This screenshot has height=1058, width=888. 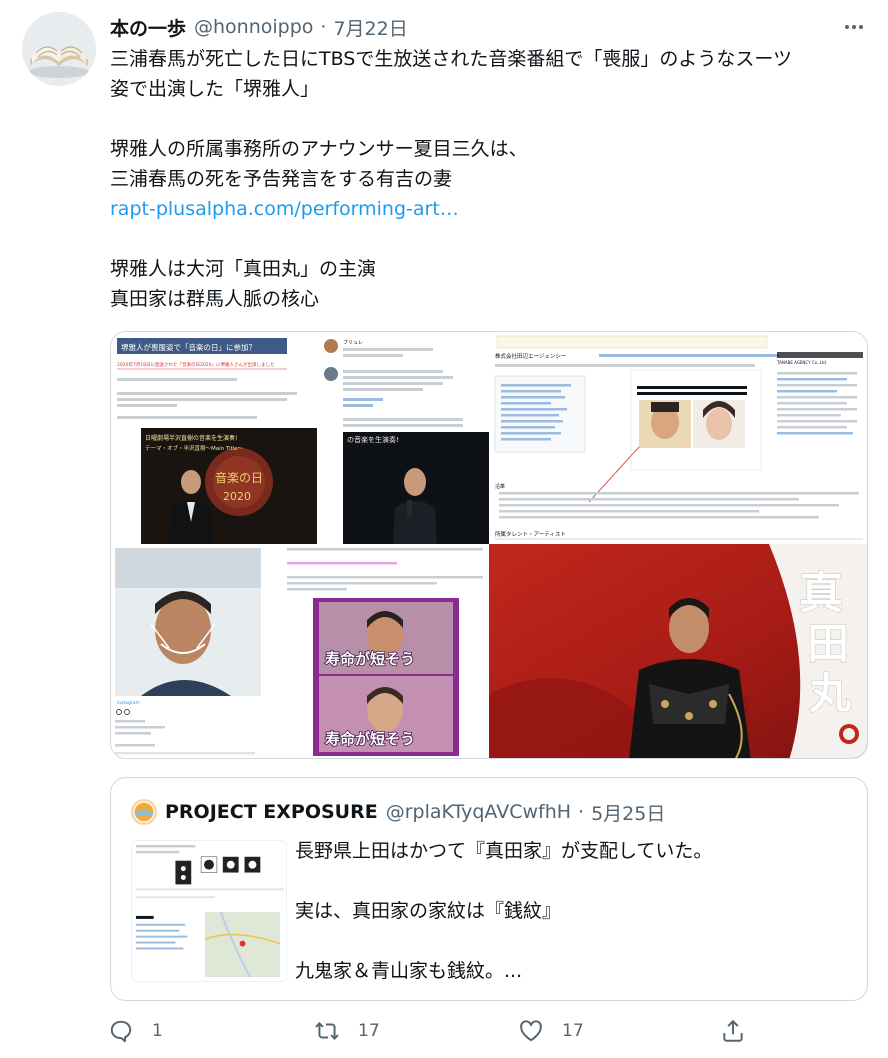 I want to click on screenshot-banner: の音楽を生演奏!, so click(x=373, y=439).